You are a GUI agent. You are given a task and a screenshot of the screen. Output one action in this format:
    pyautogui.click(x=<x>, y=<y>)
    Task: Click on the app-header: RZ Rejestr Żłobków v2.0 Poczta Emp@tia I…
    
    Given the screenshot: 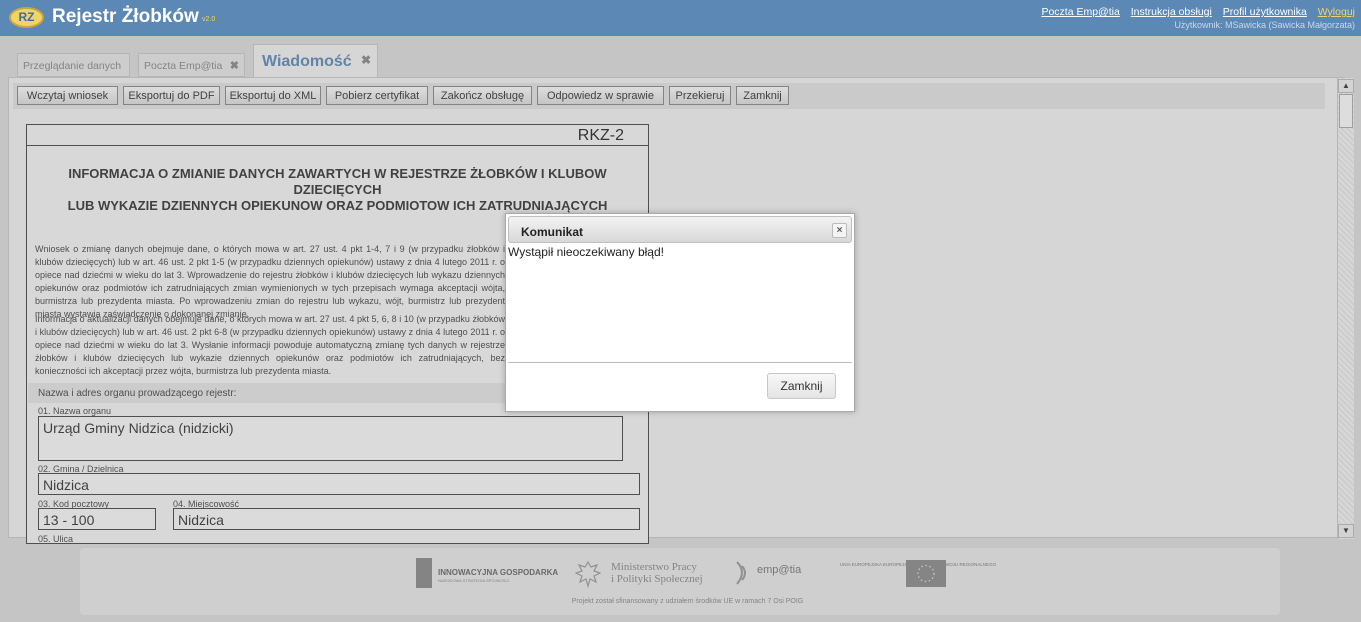 What is the action you would take?
    pyautogui.click(x=680, y=18)
    